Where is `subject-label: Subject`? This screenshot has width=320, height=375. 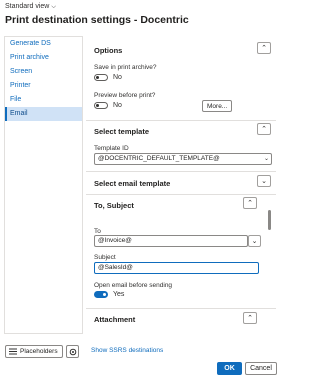
subject-label: Subject is located at coordinates (105, 257).